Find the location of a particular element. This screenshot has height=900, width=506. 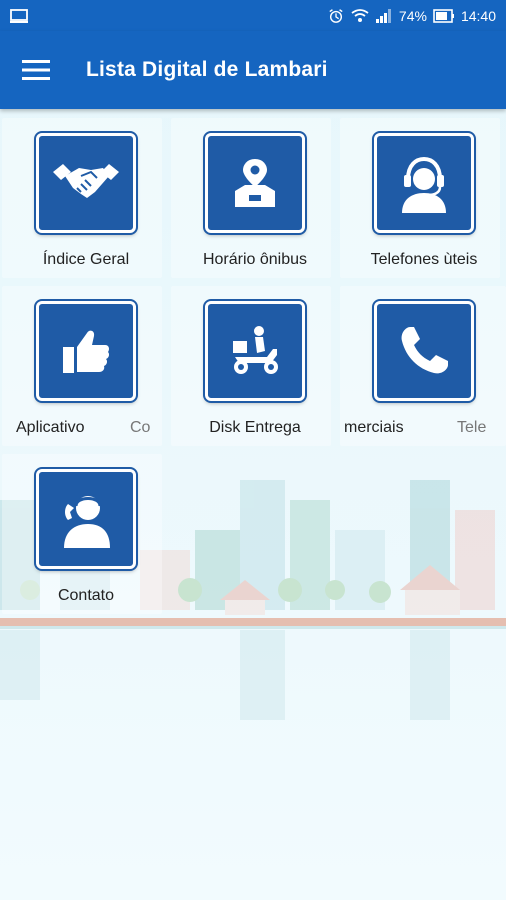

phone-handset-icon is located at coordinates (424, 350).